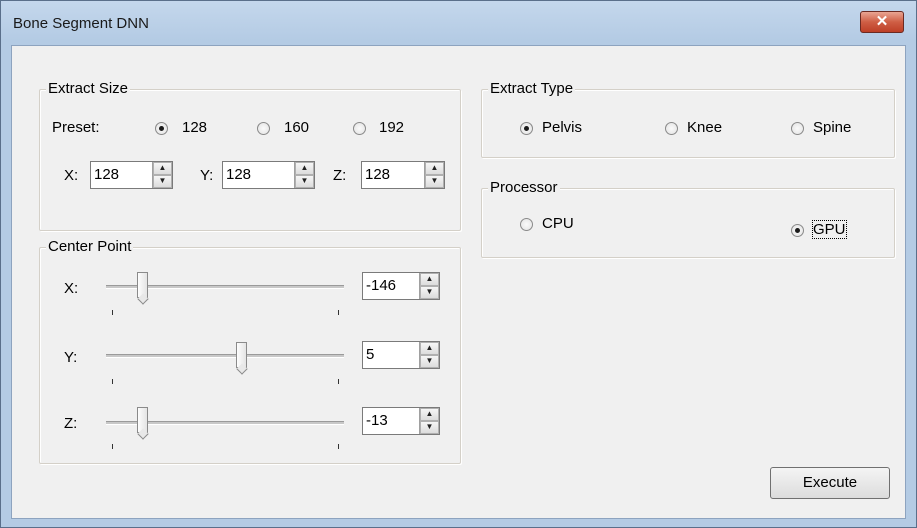 The image size is (917, 528). Describe the element at coordinates (524, 187) in the screenshot. I see `processor-title: Processor` at that location.